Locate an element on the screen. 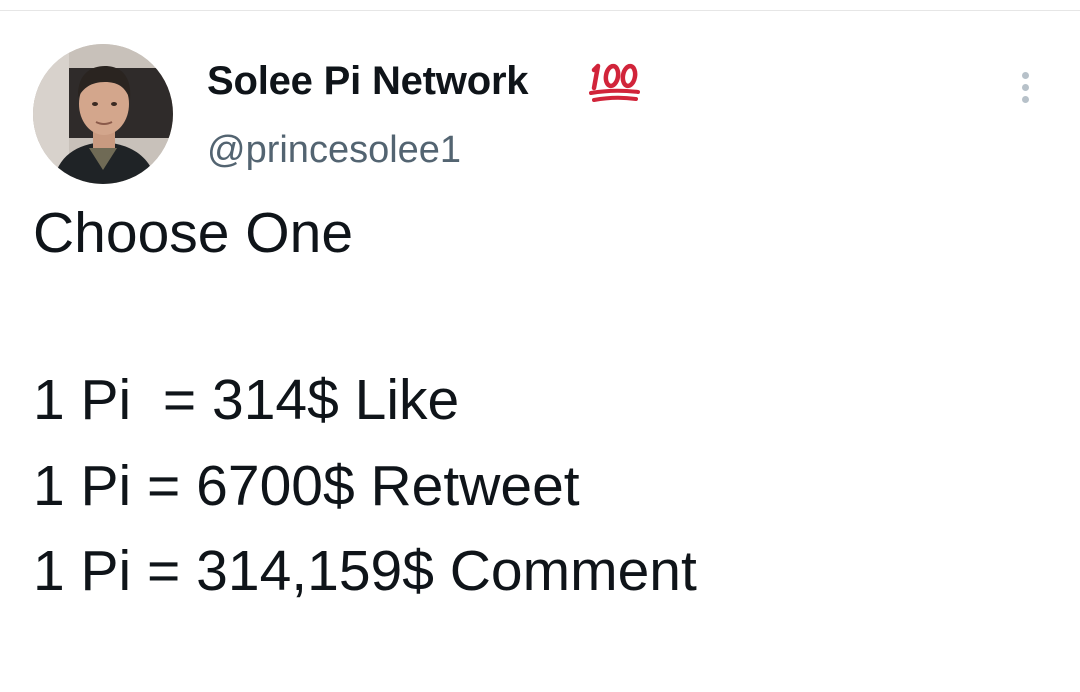 The height and width of the screenshot is (692, 1080). tweet-text-line: Choose One is located at coordinates (193, 233).